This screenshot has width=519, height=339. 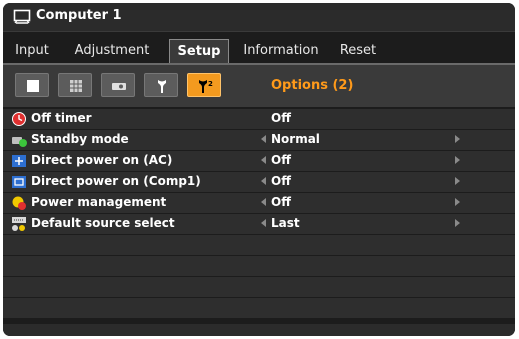 I want to click on row-direct-power-comp1: Direct power on (Comp1) Off, so click(x=259, y=182).